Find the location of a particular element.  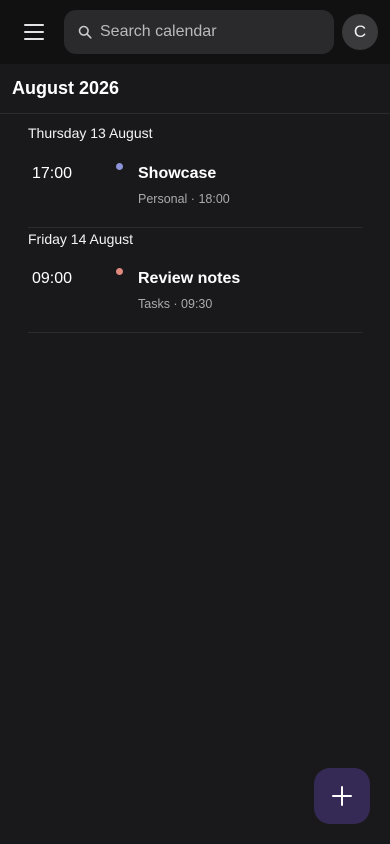

event-title: Showcase is located at coordinates (177, 173).